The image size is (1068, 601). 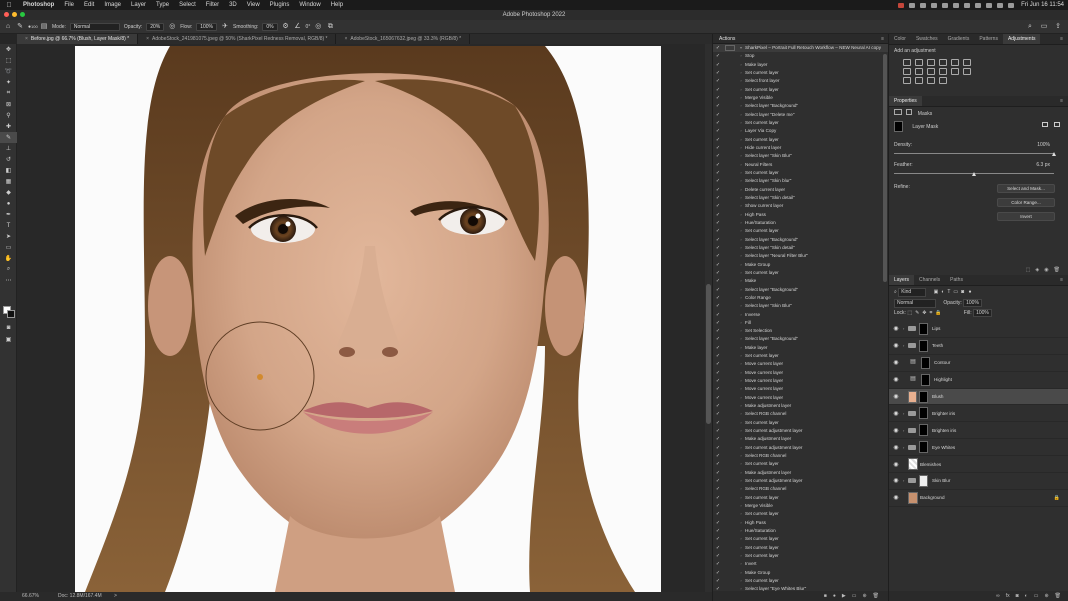 What do you see at coordinates (972, 303) in the screenshot?
I see `opacity-field: 100%` at bounding box center [972, 303].